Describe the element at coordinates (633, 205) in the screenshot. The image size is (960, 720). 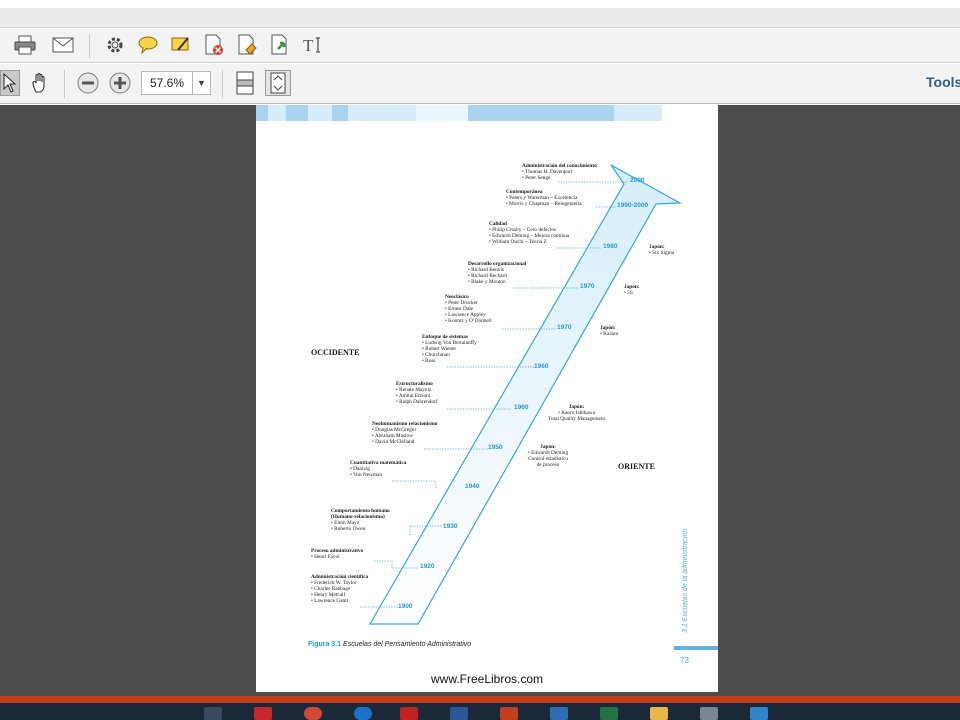
I see `year-label: 1990-2000` at that location.